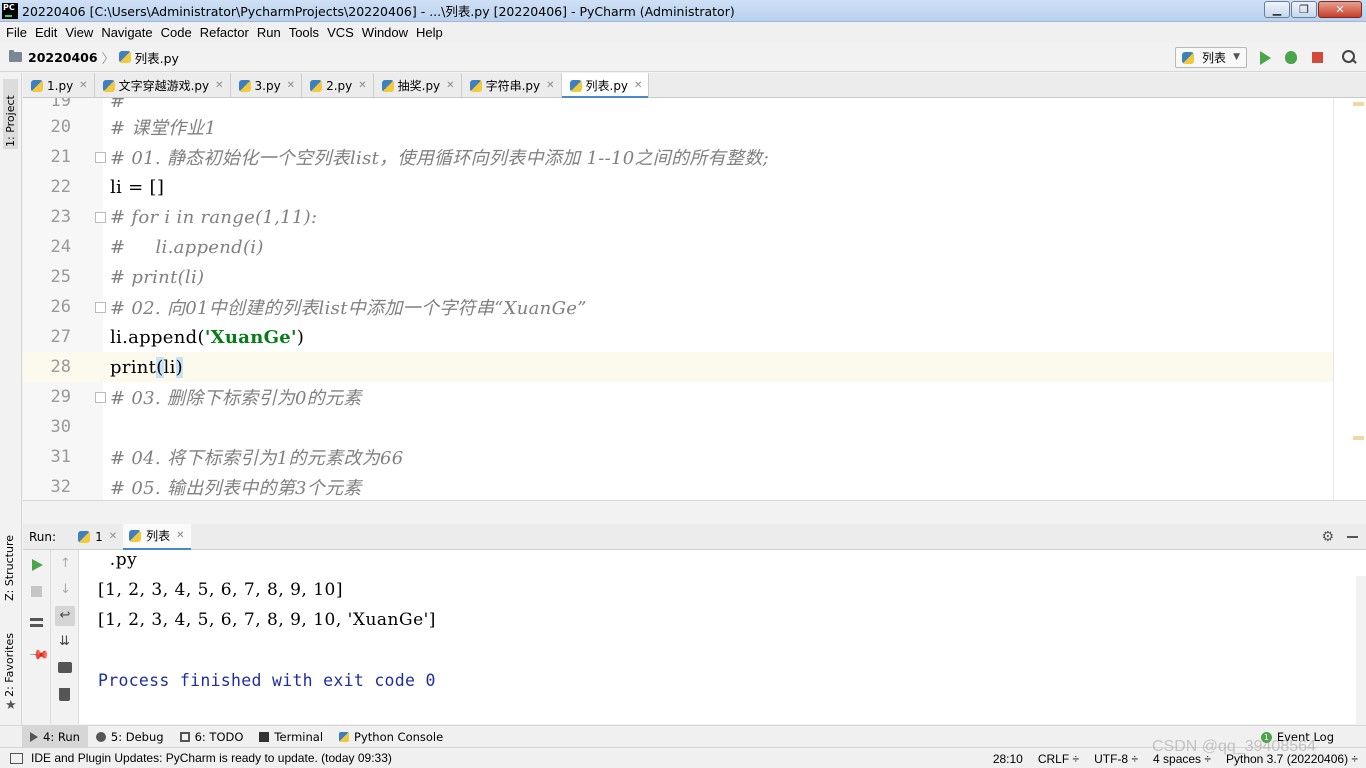  I want to click on tool-window-label: Terminal, so click(299, 736).